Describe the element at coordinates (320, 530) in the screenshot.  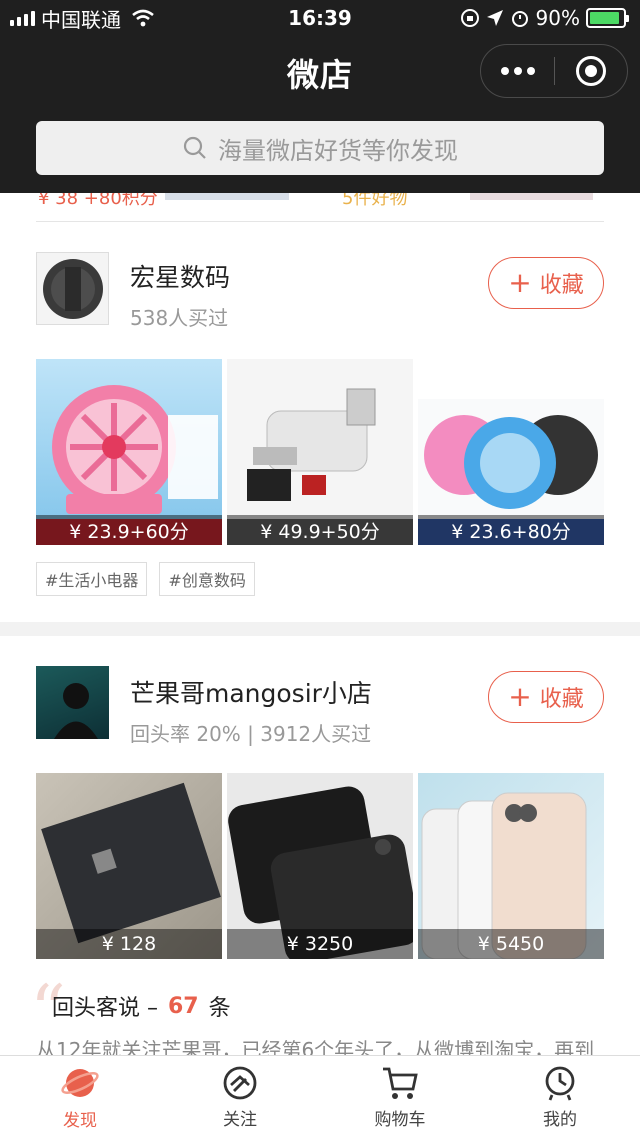
I see `product-price: ¥ 49.9+50分` at that location.